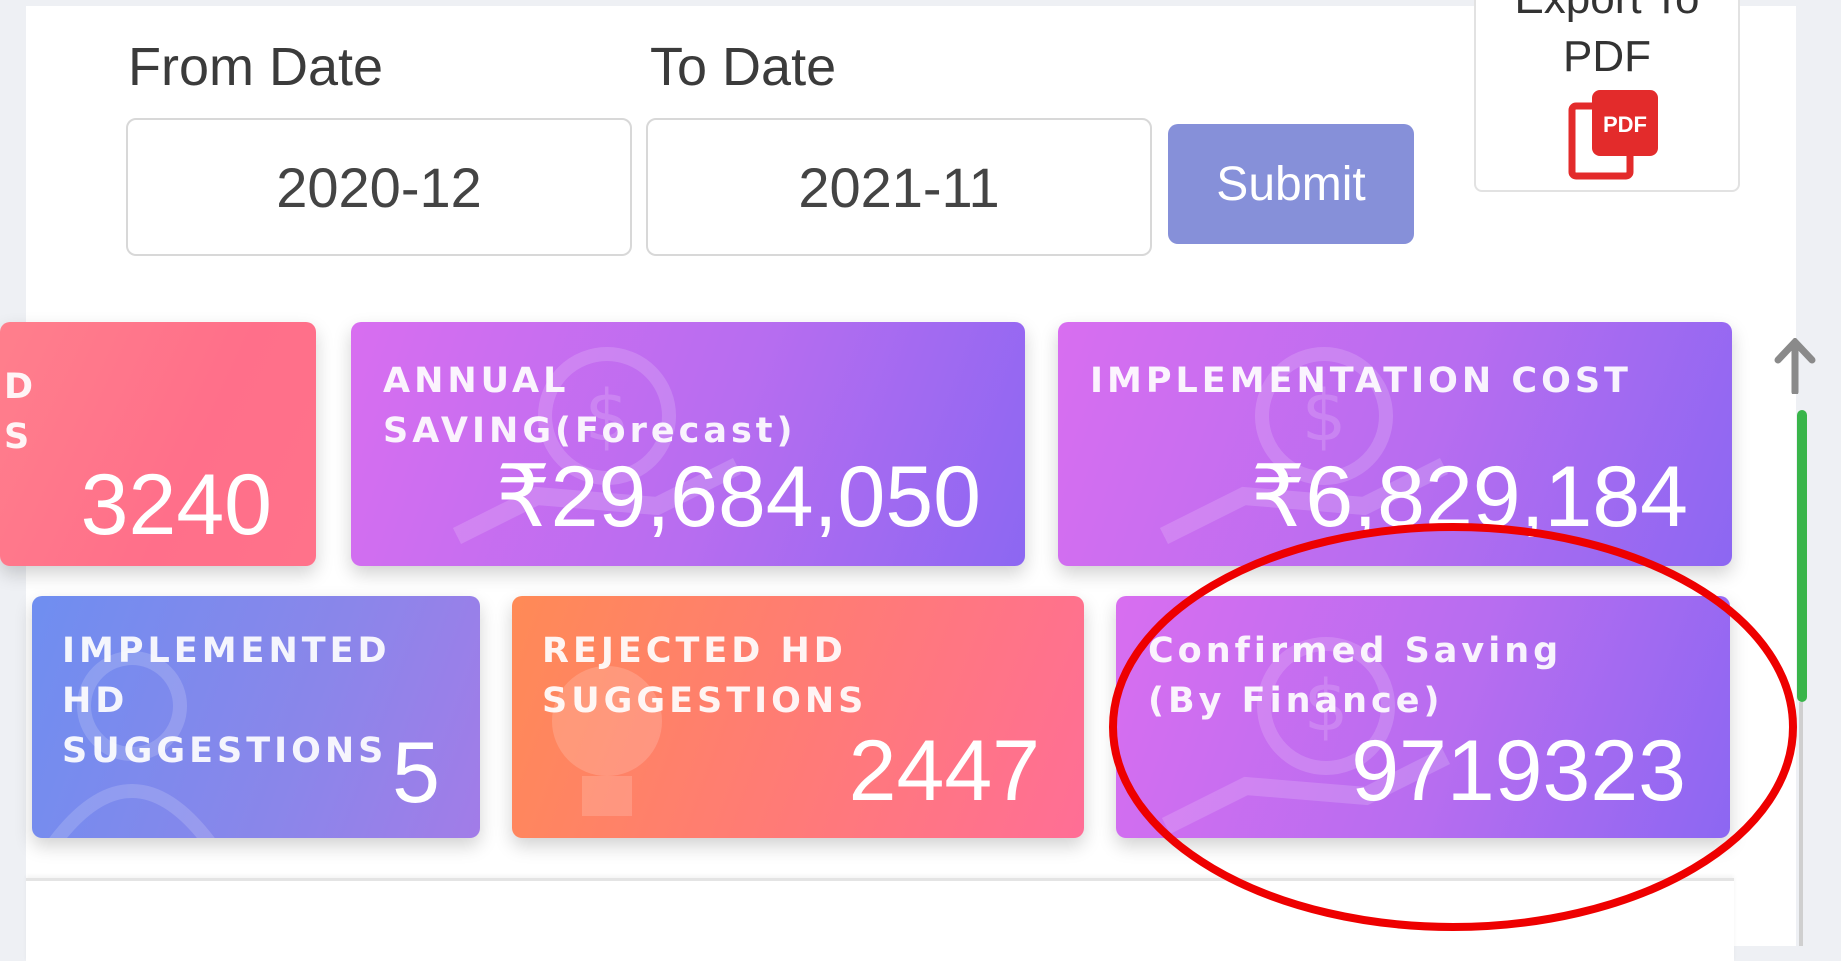 Image resolution: width=1841 pixels, height=961 pixels. What do you see at coordinates (1469, 497) in the screenshot?
I see `card-value: ₹6,829,184` at bounding box center [1469, 497].